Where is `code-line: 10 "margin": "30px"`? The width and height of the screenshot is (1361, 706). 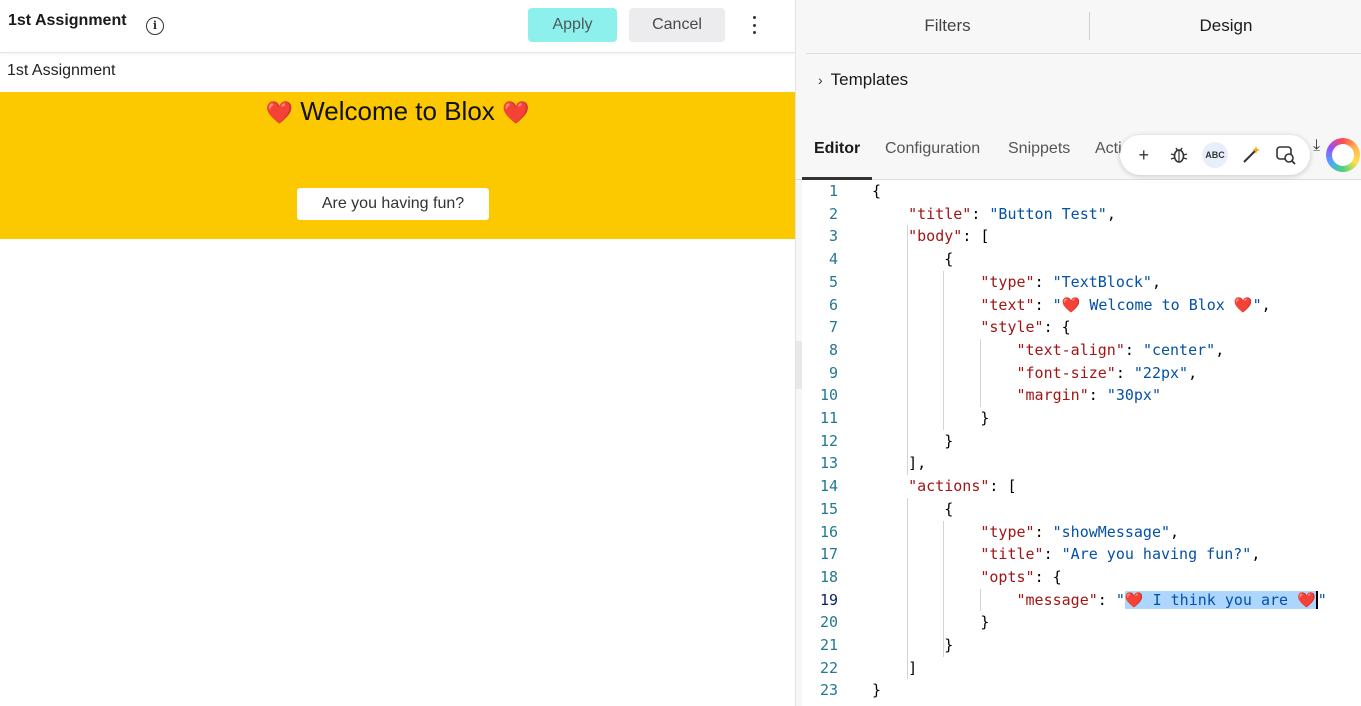
code-line: 10 "margin": "30px" is located at coordinates (1081, 395).